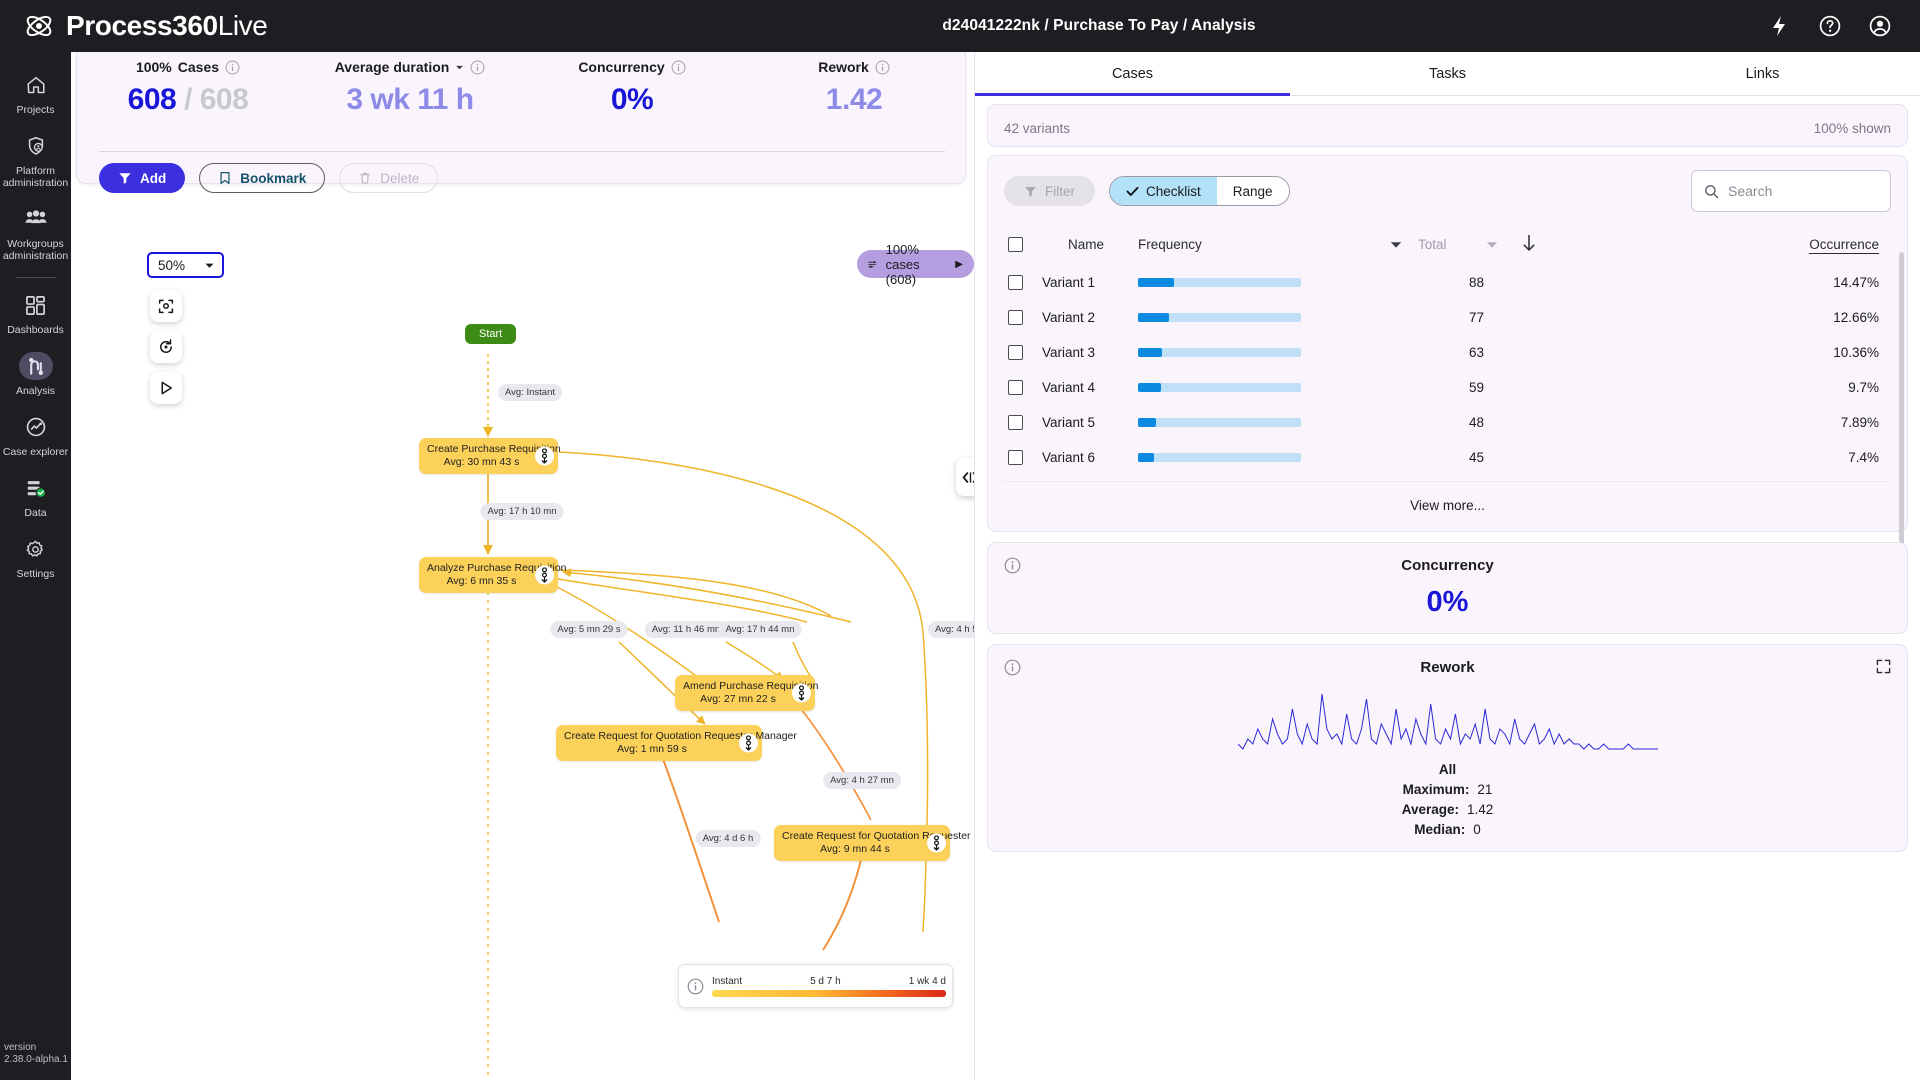 The width and height of the screenshot is (1920, 1080). What do you see at coordinates (1086, 246) in the screenshot?
I see `header-name: Name` at bounding box center [1086, 246].